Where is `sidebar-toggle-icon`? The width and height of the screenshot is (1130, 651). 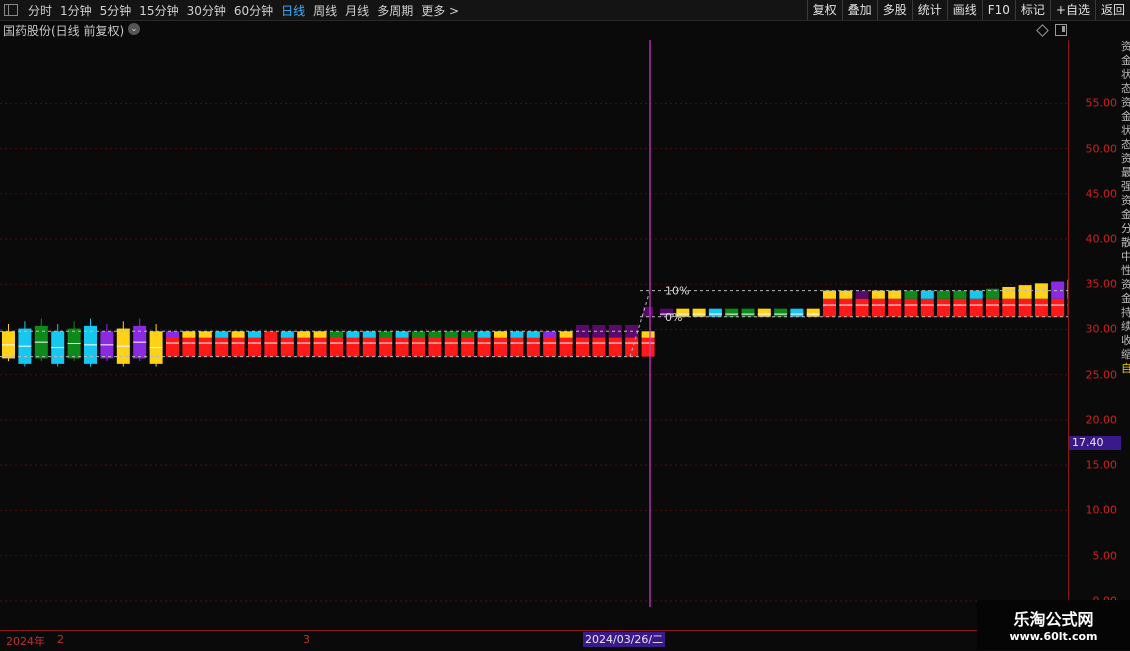 sidebar-toggle-icon is located at coordinates (11, 10).